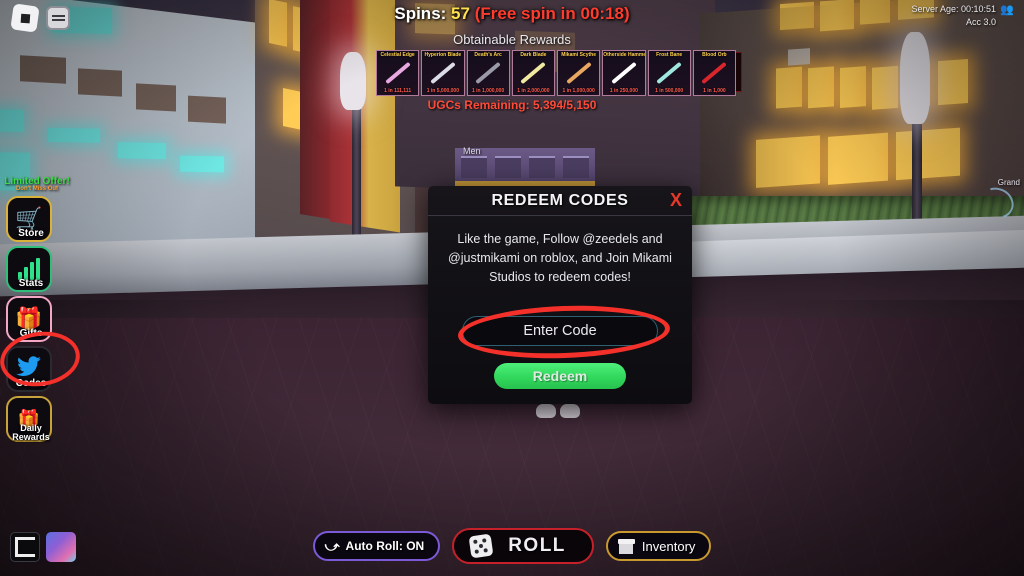 The height and width of the screenshot is (576, 1024). What do you see at coordinates (332, 545) in the screenshot?
I see `curved-arrow-icon: ⤻` at bounding box center [332, 545].